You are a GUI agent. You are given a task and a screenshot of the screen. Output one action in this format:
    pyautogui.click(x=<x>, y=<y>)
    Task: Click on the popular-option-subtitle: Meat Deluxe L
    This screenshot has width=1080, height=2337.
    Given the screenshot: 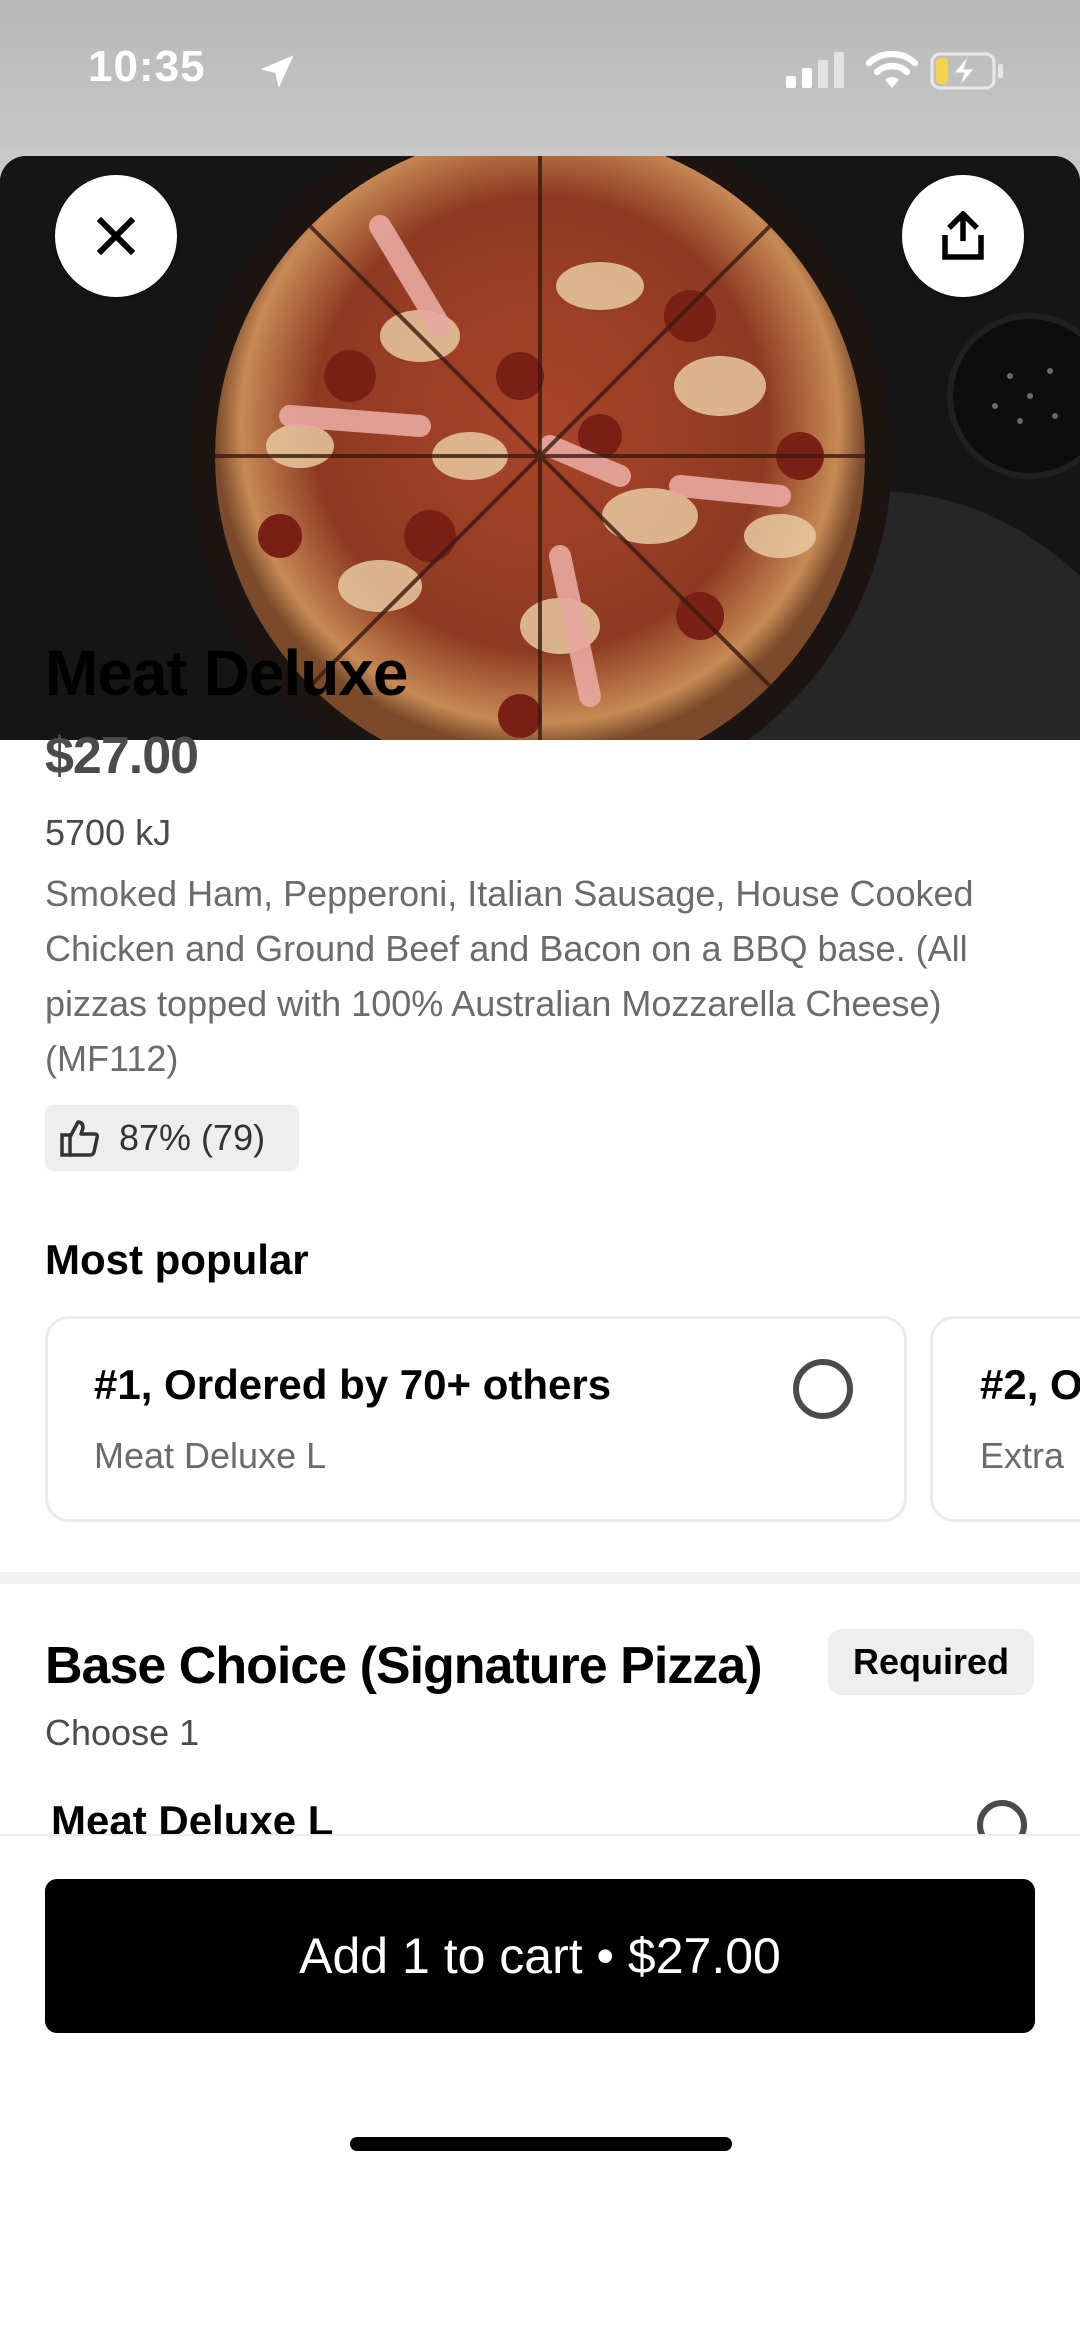 What is the action you would take?
    pyautogui.click(x=210, y=1455)
    